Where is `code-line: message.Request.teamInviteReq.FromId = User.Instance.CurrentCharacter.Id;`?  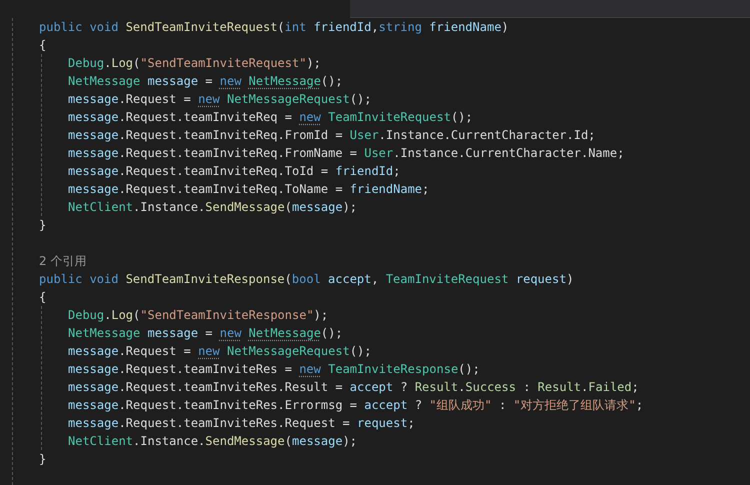
code-line: message.Request.teamInviteReq.FromId = User.Instance.CurrentCharacter.Id; is located at coordinates (332, 135).